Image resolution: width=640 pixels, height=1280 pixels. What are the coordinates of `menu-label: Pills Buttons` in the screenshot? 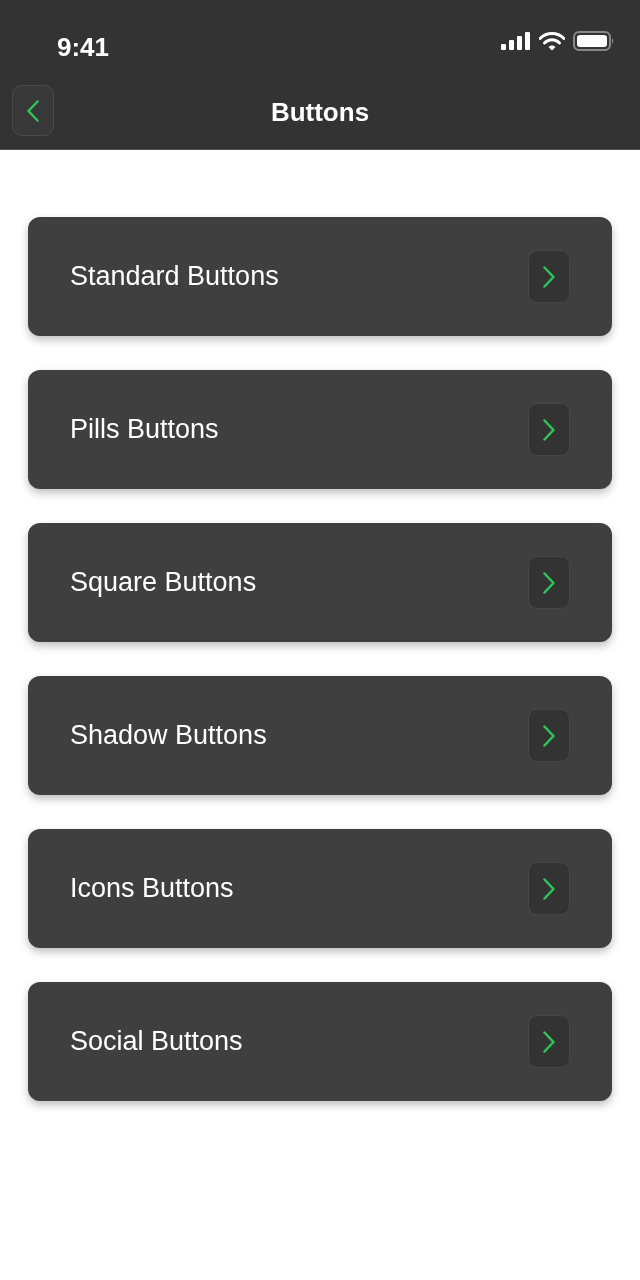 It's located at (144, 430).